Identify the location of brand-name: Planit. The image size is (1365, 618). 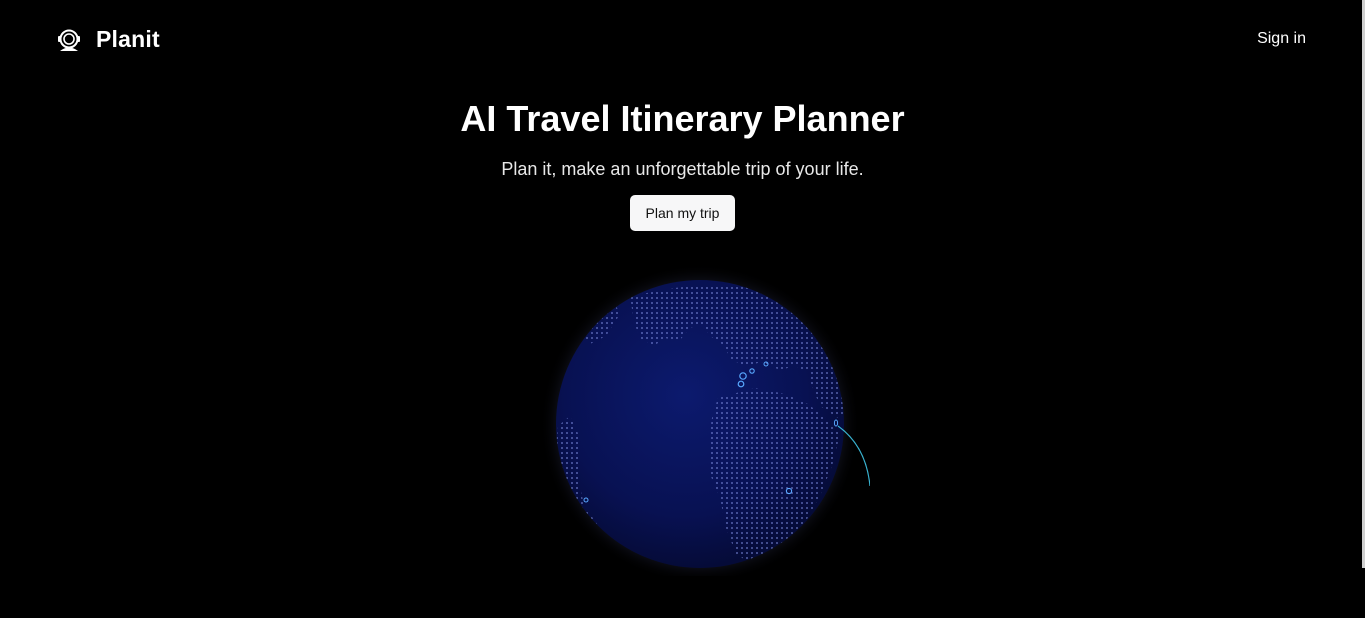
(128, 39).